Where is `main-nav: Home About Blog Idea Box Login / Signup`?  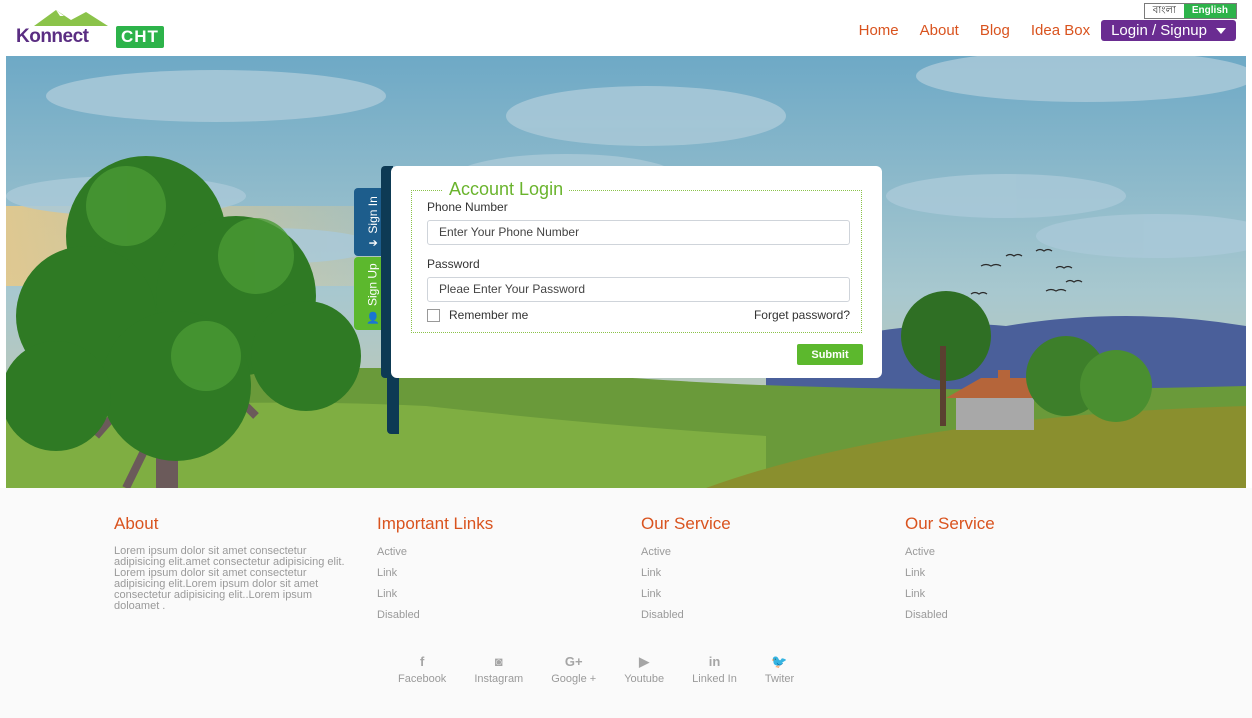
main-nav: Home About Blog Idea Box Login / Signup is located at coordinates (1037, 30).